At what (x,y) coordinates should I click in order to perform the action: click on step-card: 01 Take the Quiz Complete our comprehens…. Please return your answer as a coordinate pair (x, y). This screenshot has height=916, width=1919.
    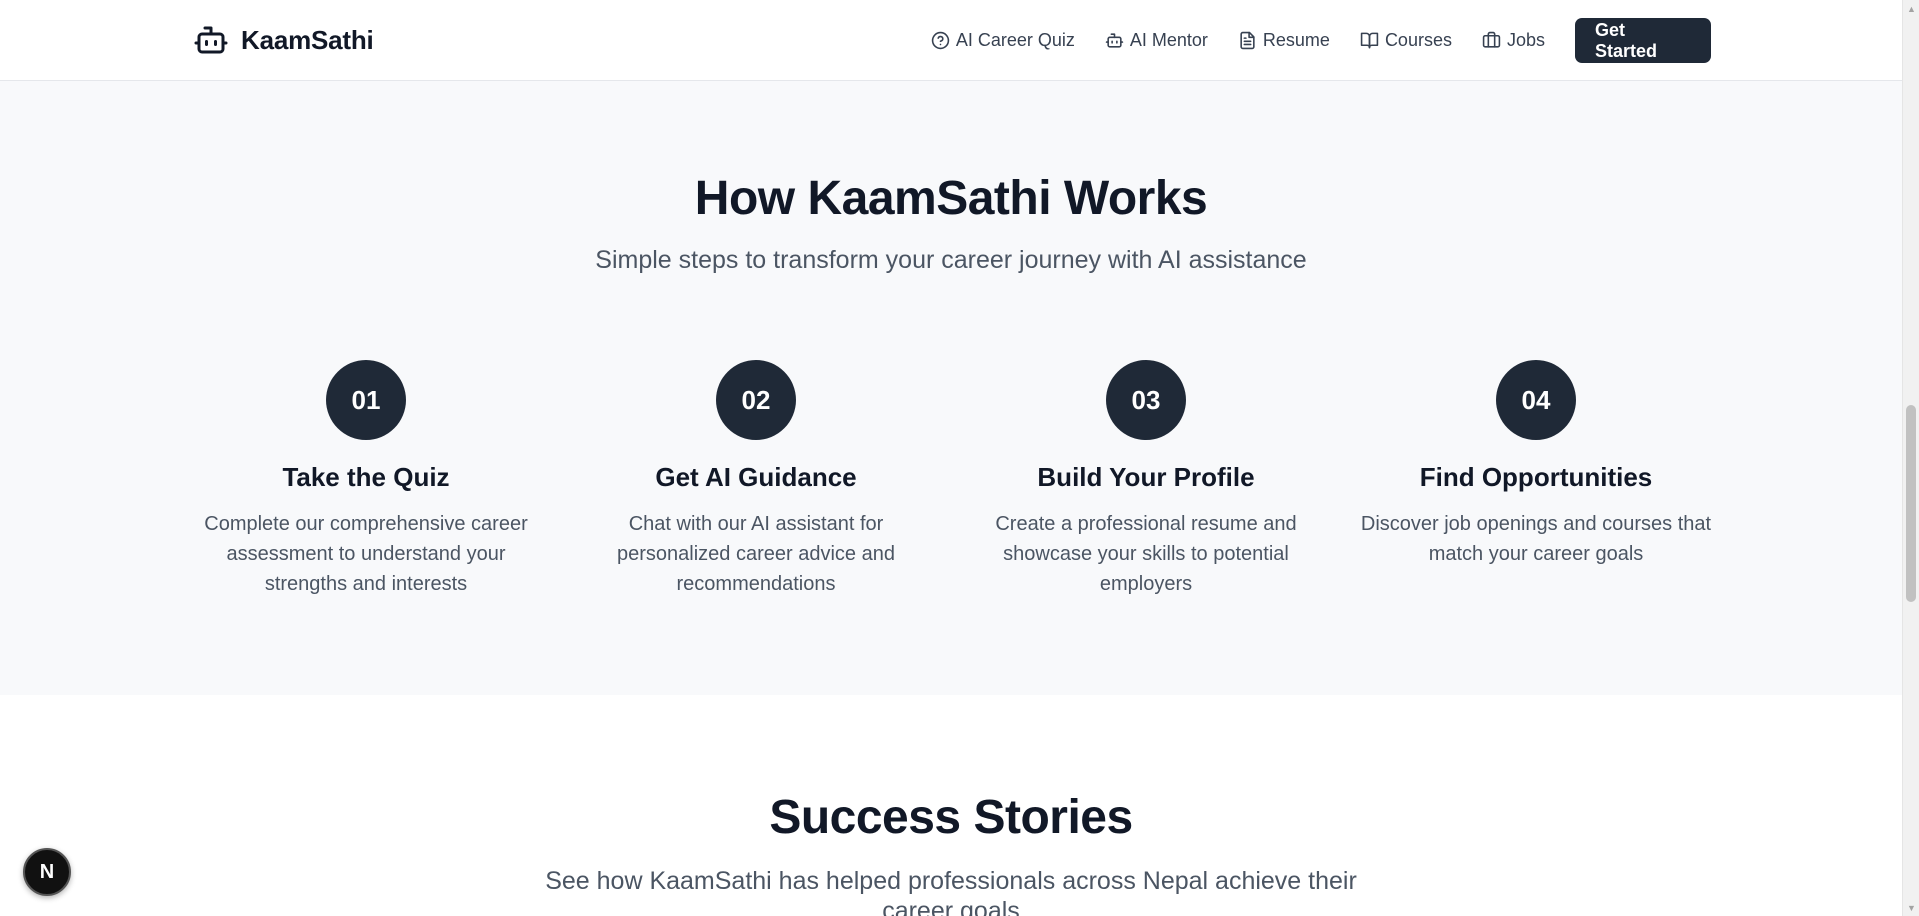
    Looking at the image, I should click on (366, 479).